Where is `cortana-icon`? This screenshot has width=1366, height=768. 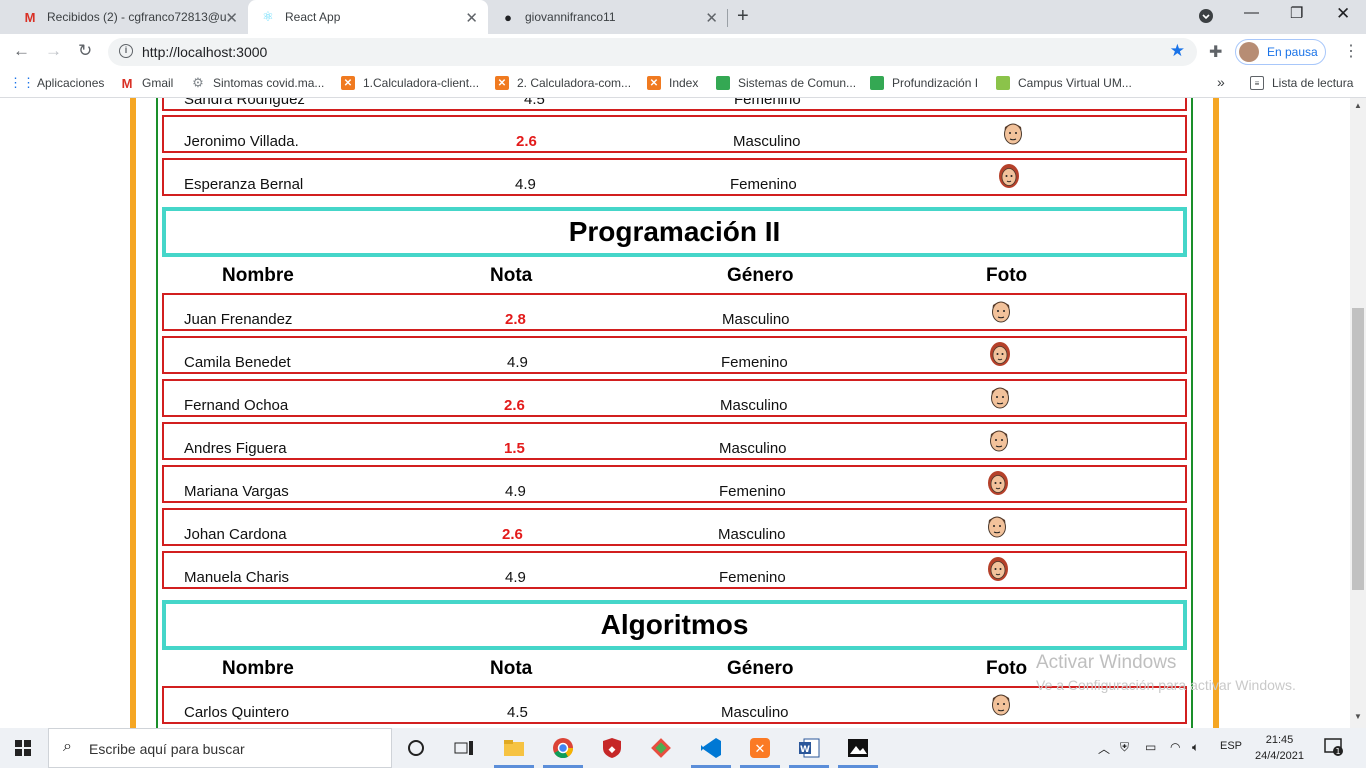 cortana-icon is located at coordinates (416, 748).